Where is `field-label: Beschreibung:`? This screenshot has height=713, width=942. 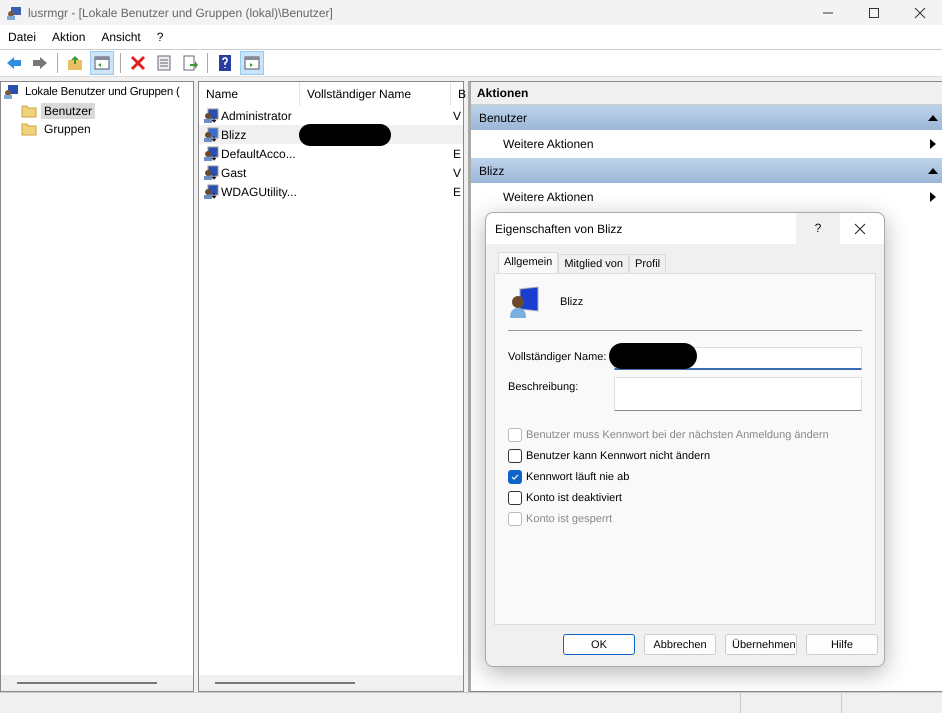 field-label: Beschreibung: is located at coordinates (544, 386).